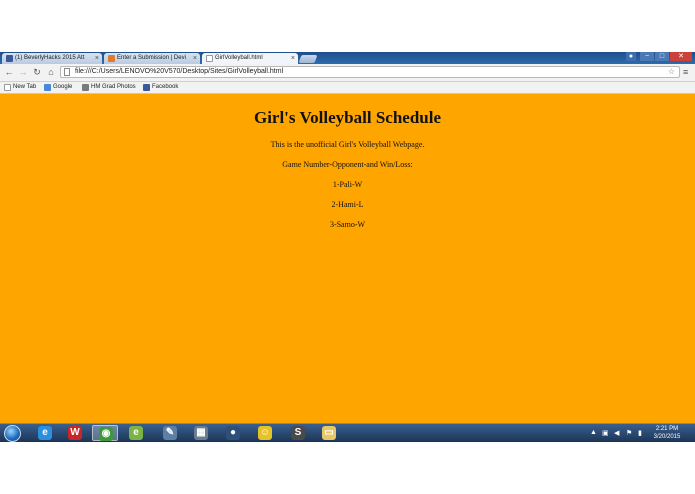 The width and height of the screenshot is (695, 494). What do you see at coordinates (85, 87) in the screenshot?
I see `camera-icon` at bounding box center [85, 87].